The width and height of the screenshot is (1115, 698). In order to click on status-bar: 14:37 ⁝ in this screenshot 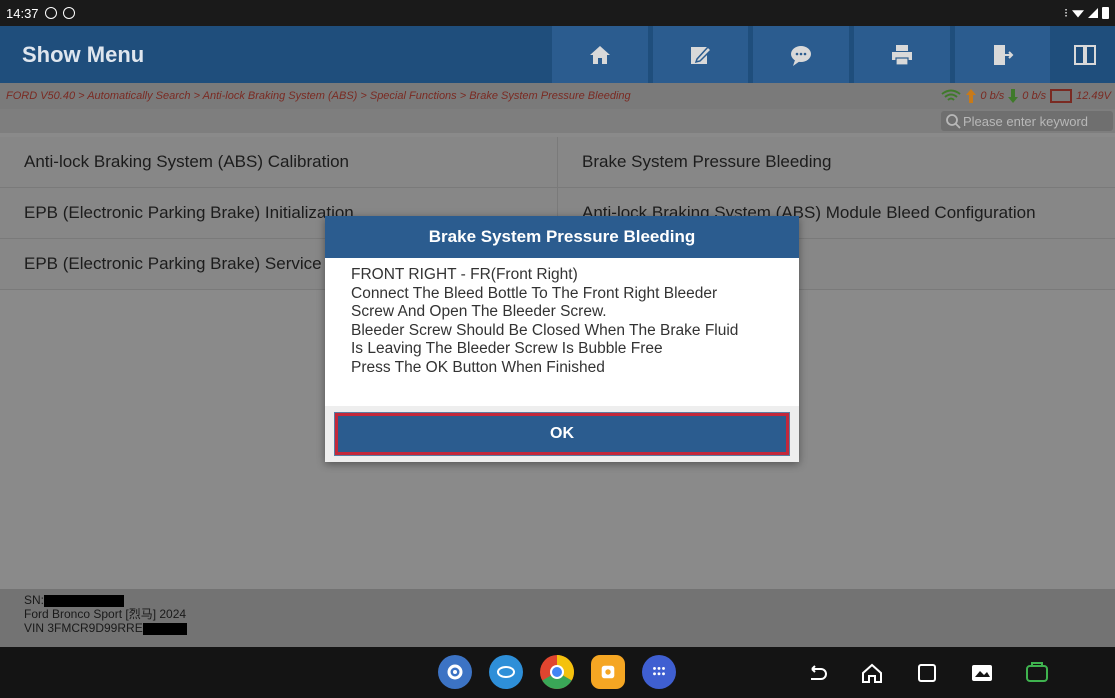, I will do `click(557, 13)`.